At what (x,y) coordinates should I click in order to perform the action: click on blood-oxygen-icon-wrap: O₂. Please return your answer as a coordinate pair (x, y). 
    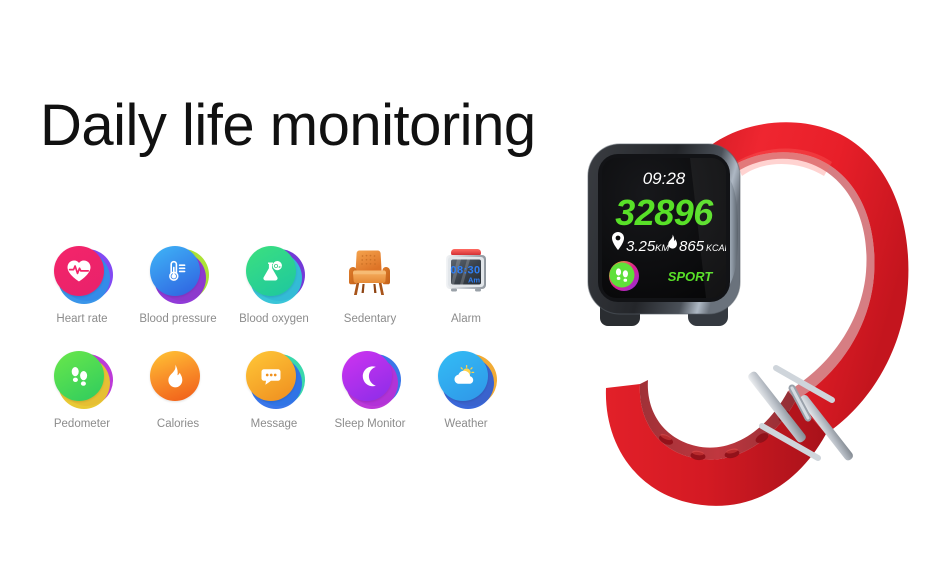
    Looking at the image, I should click on (275, 273).